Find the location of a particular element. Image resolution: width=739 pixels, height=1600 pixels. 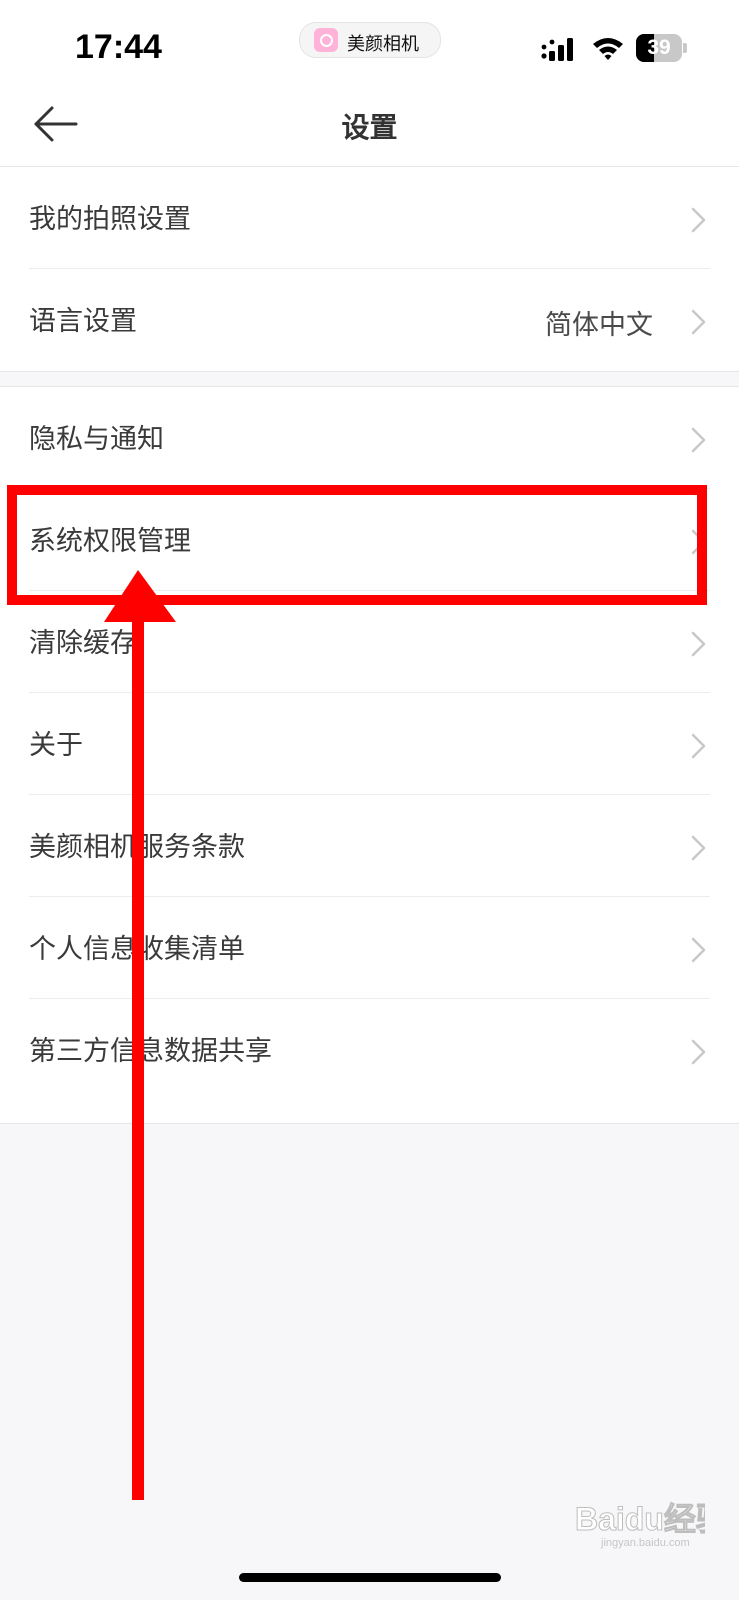

watermark-sub: jingyan.baidu.com is located at coordinates (645, 1543).